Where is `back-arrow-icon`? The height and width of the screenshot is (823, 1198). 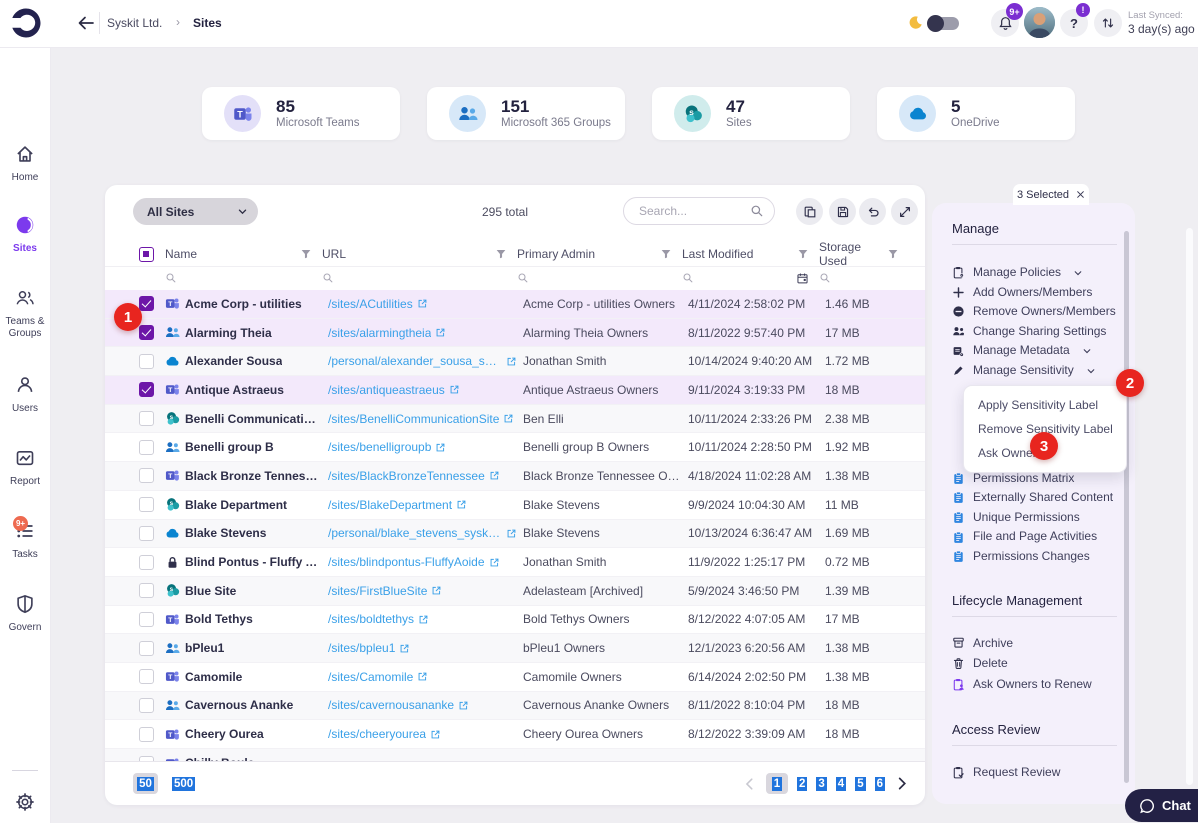 back-arrow-icon is located at coordinates (86, 23).